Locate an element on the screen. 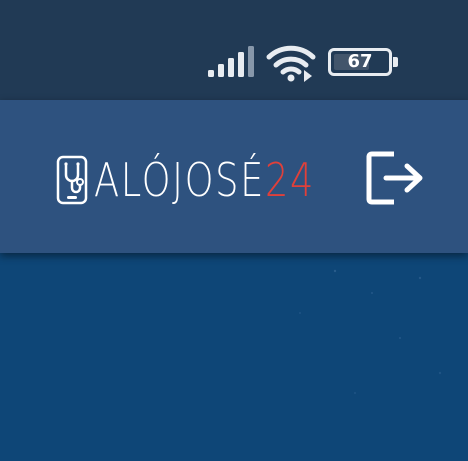  battery-icon: 67 is located at coordinates (363, 62).